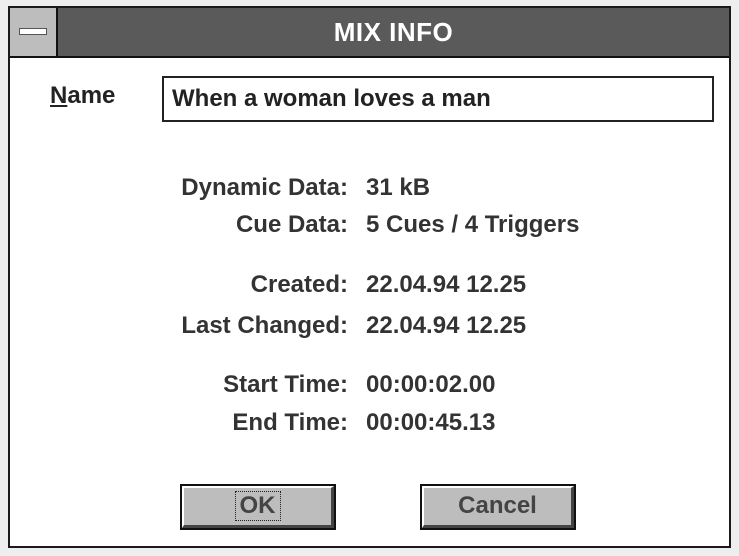 Image resolution: width=739 pixels, height=556 pixels. Describe the element at coordinates (264, 325) in the screenshot. I see `last-changed-label: Last Changed:` at that location.